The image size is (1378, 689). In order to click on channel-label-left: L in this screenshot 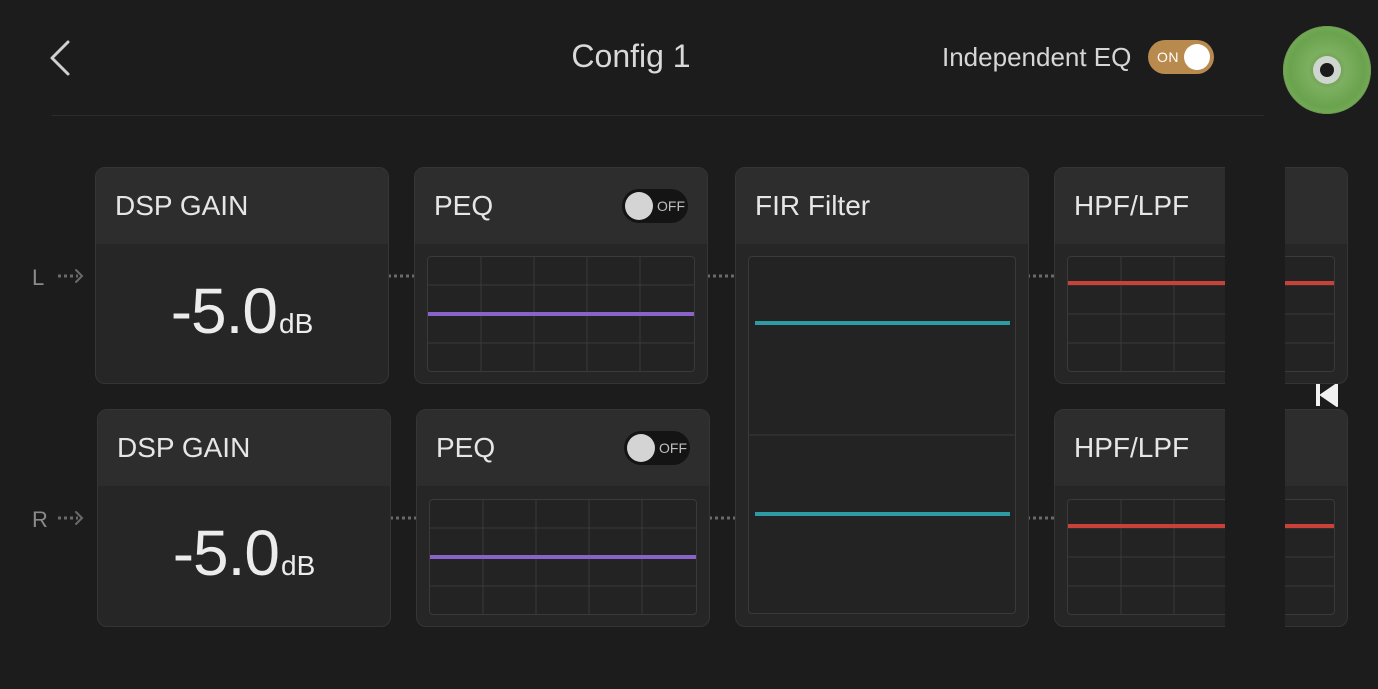, I will do `click(38, 277)`.